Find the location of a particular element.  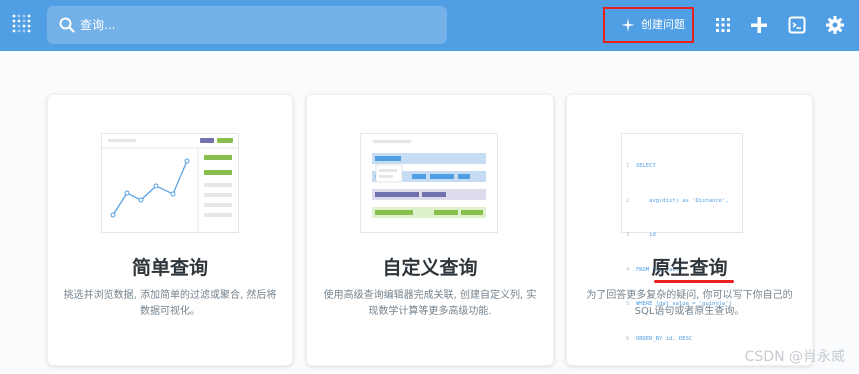

create-question-label: 创建问题 is located at coordinates (663, 24).